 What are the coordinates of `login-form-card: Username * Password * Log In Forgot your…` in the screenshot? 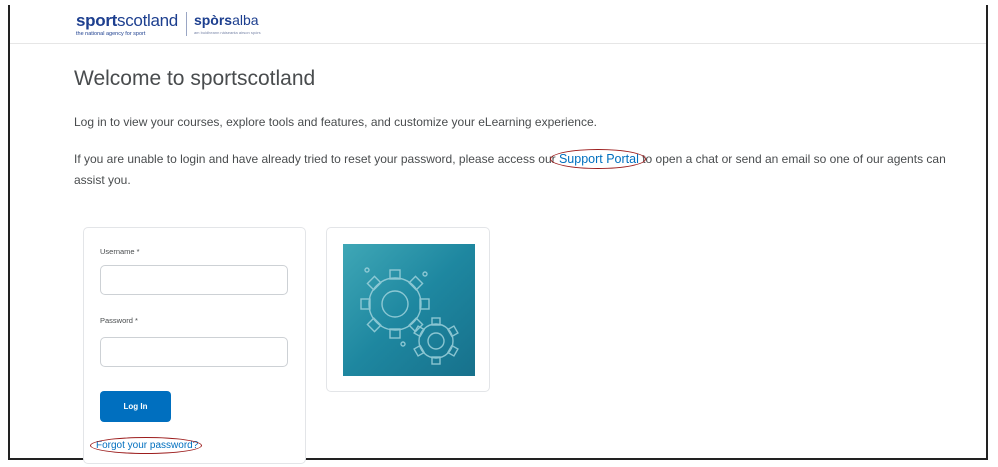 It's located at (194, 345).